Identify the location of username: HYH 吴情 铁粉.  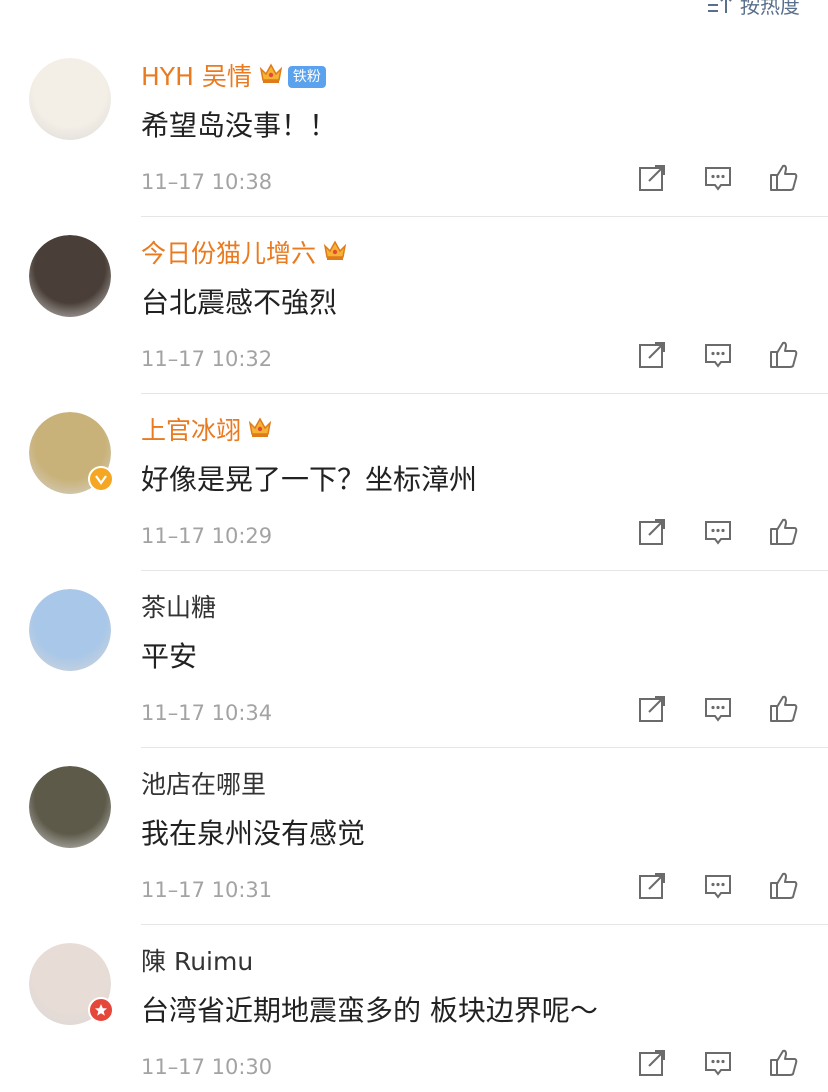
(233, 77).